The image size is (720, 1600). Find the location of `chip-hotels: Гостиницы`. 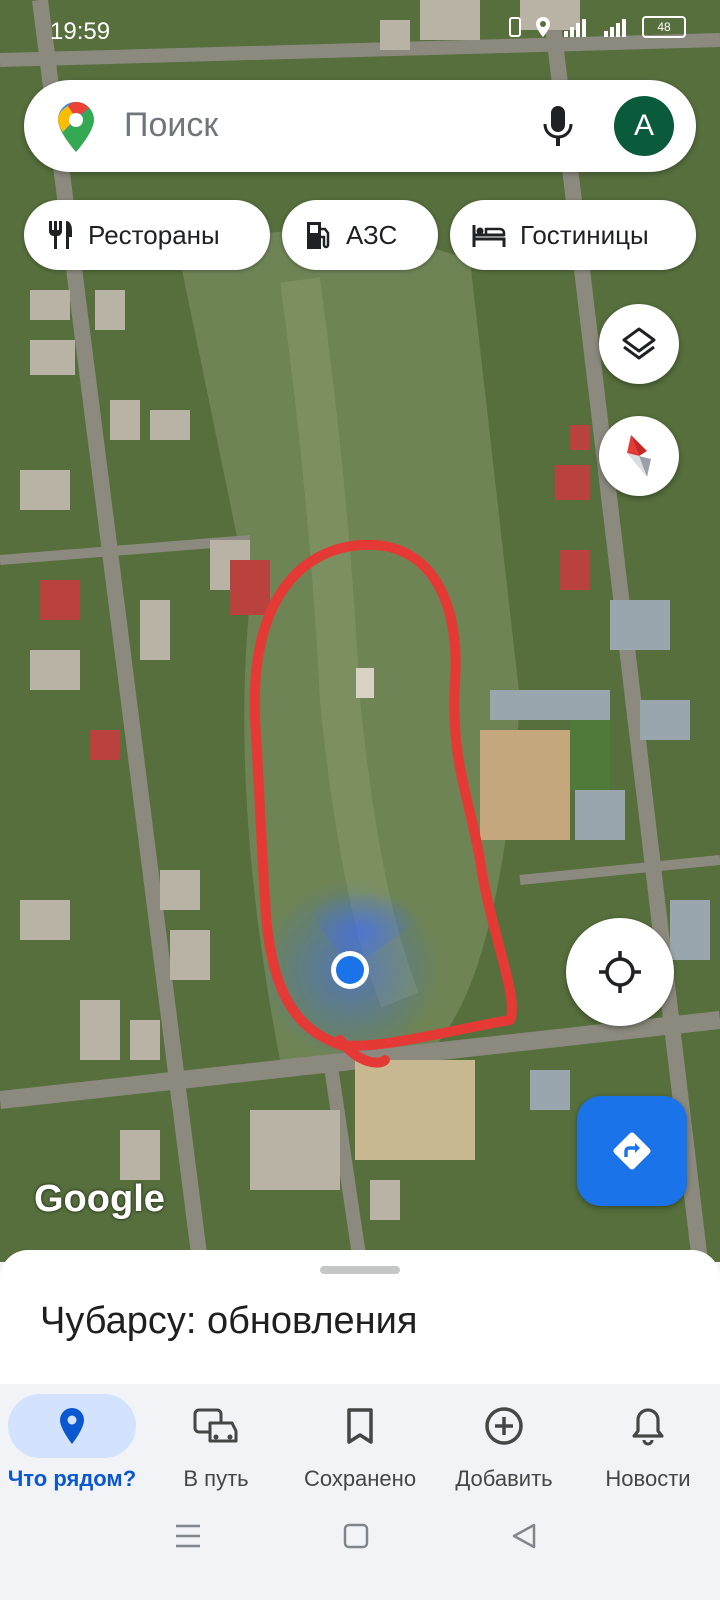

chip-hotels: Гостиницы is located at coordinates (573, 235).